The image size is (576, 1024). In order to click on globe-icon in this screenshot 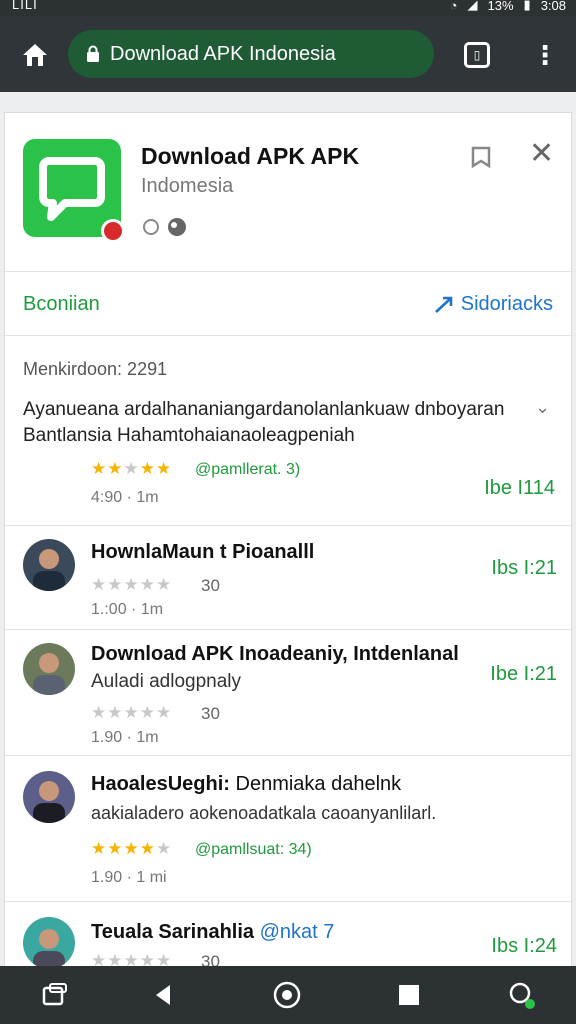, I will do `click(177, 227)`.